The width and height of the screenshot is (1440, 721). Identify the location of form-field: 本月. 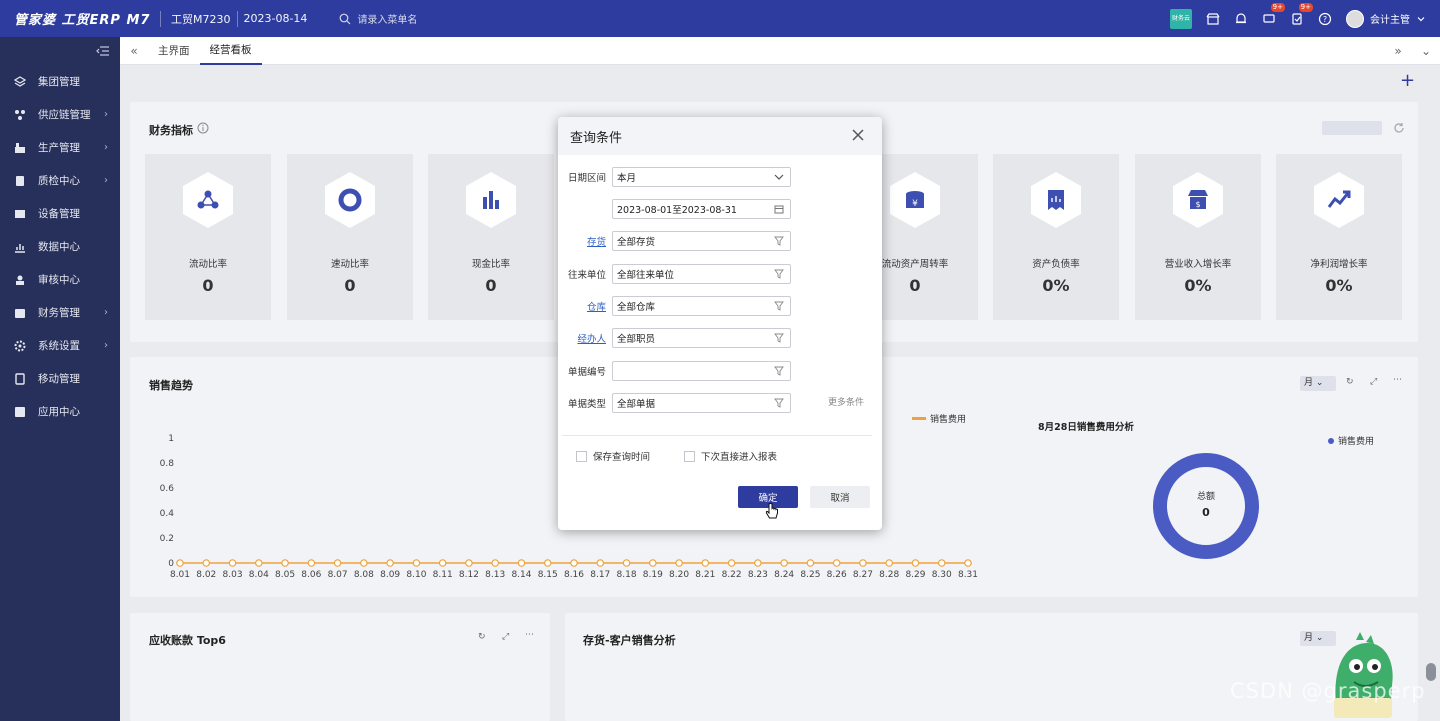
(701, 177).